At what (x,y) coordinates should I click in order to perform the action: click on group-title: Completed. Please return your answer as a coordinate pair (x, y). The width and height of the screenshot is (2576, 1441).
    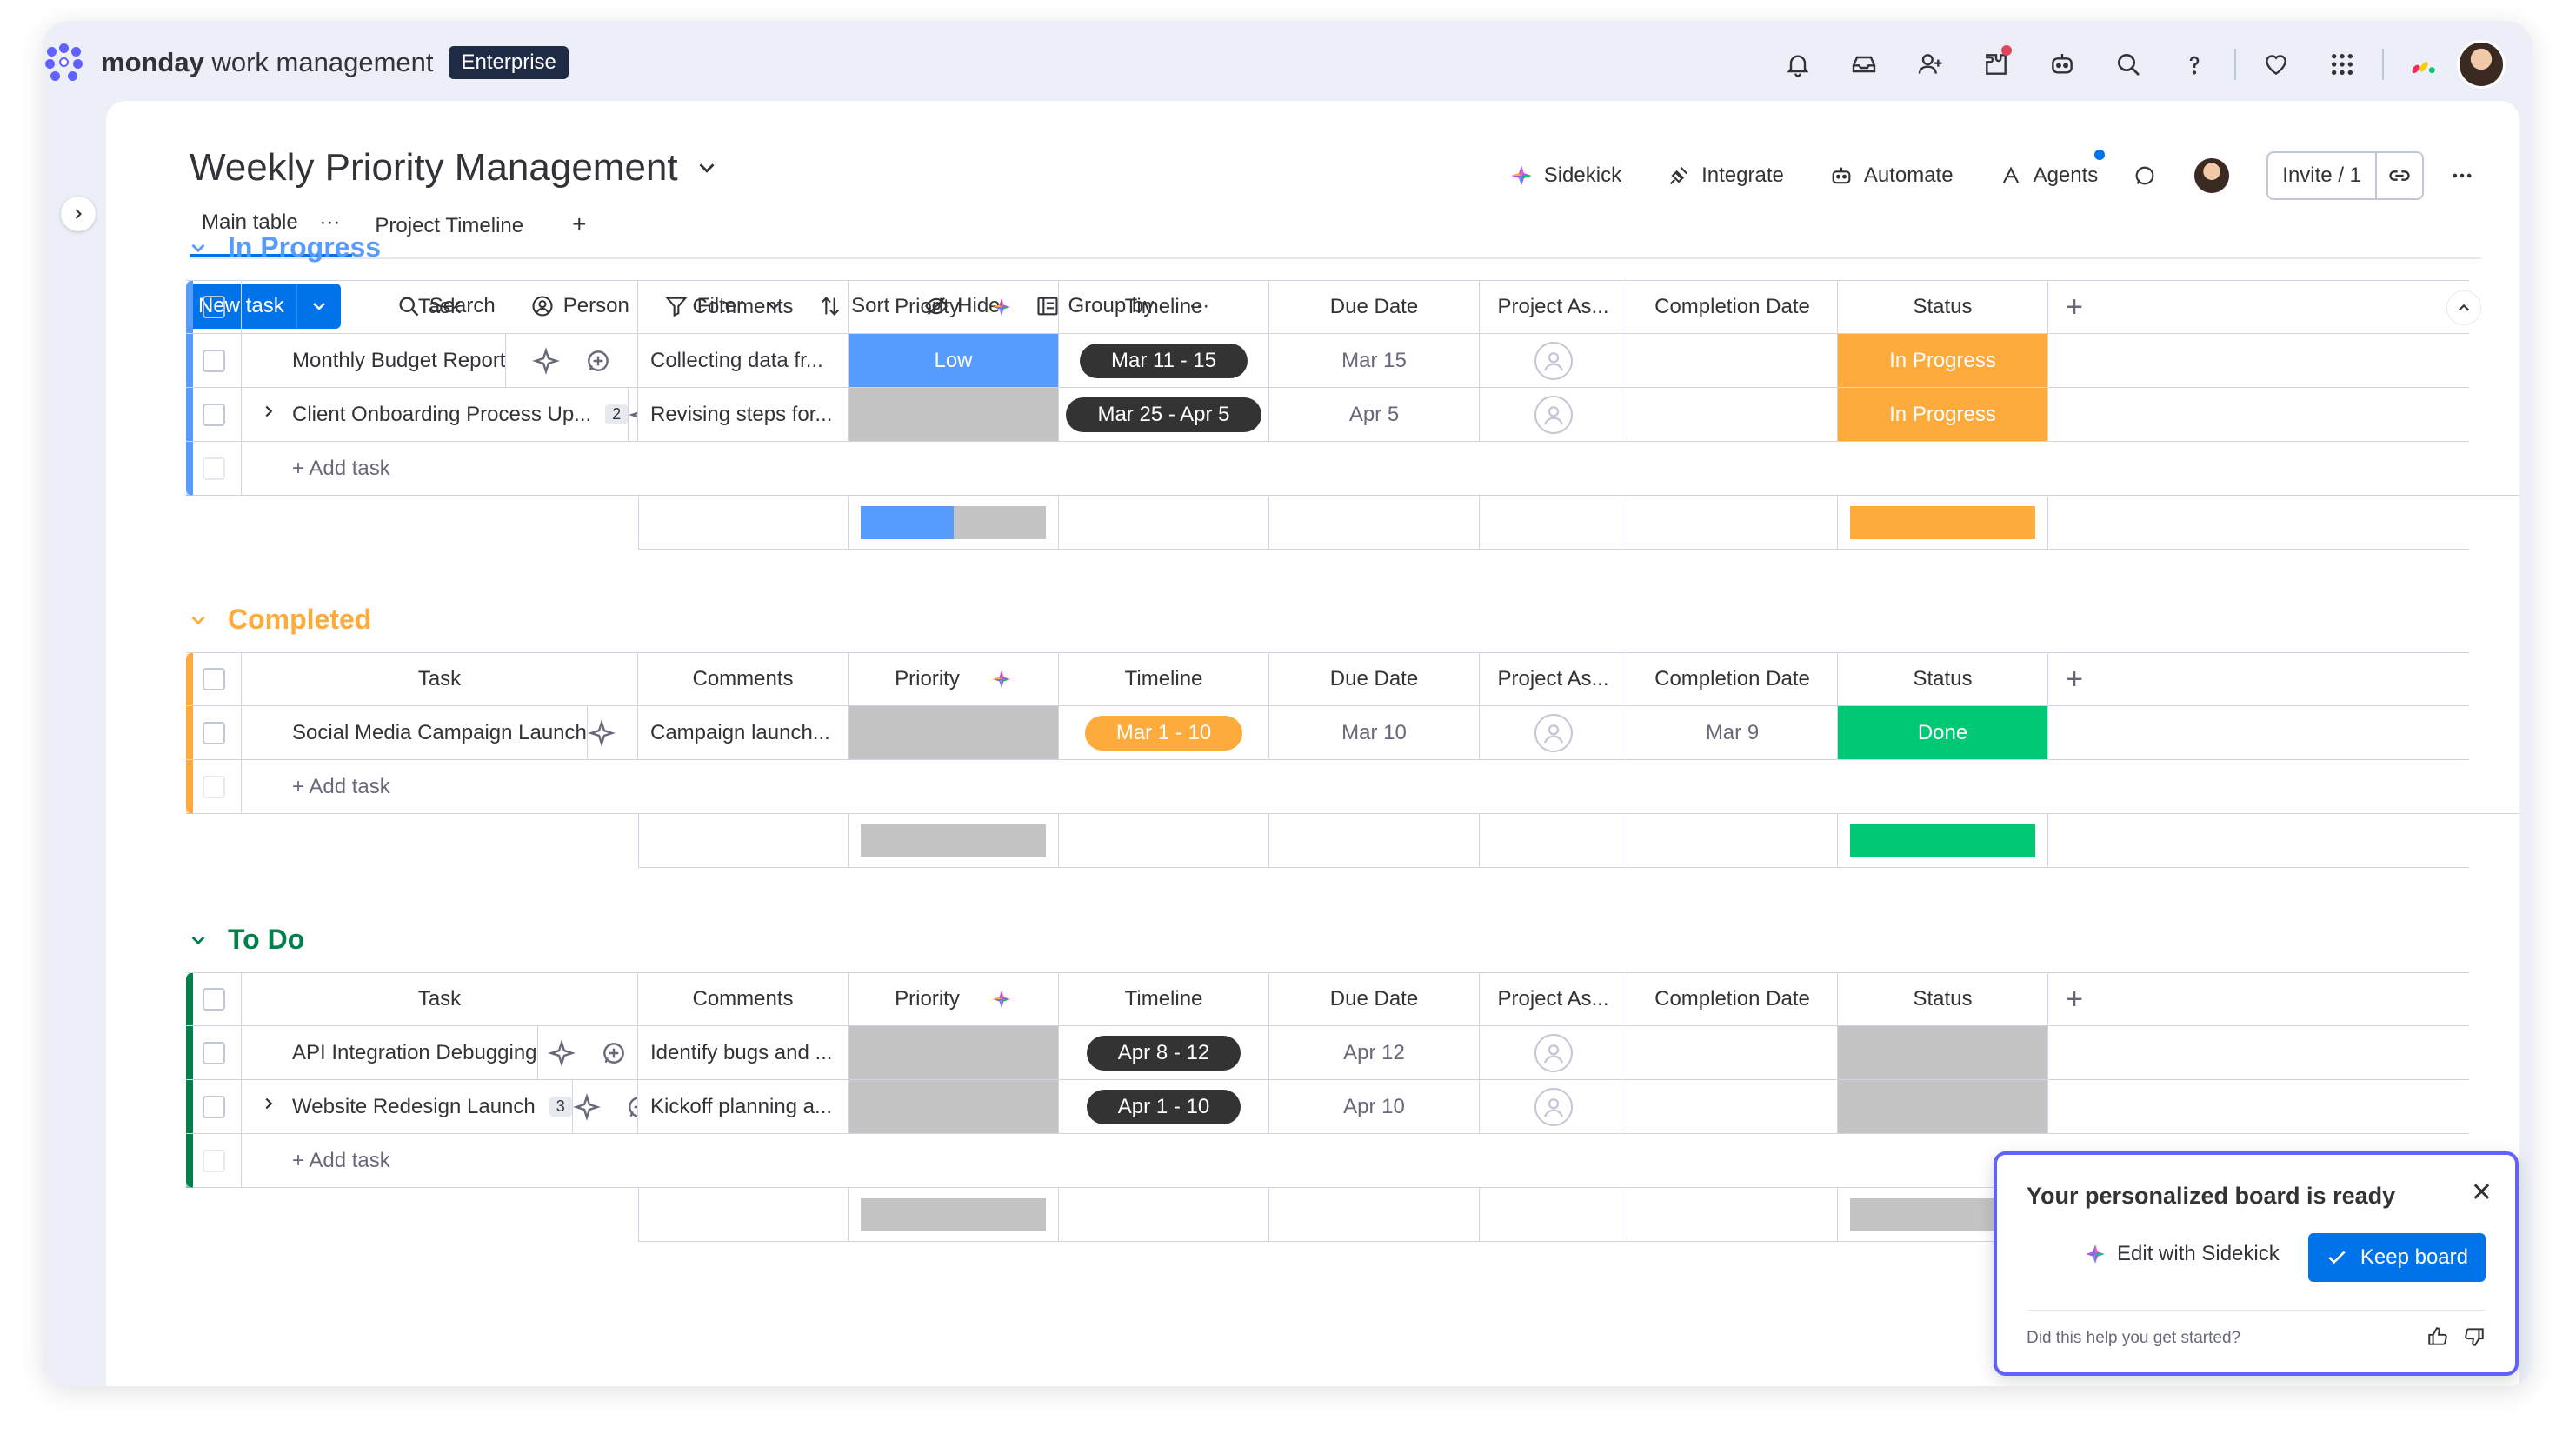
    Looking at the image, I should click on (278, 620).